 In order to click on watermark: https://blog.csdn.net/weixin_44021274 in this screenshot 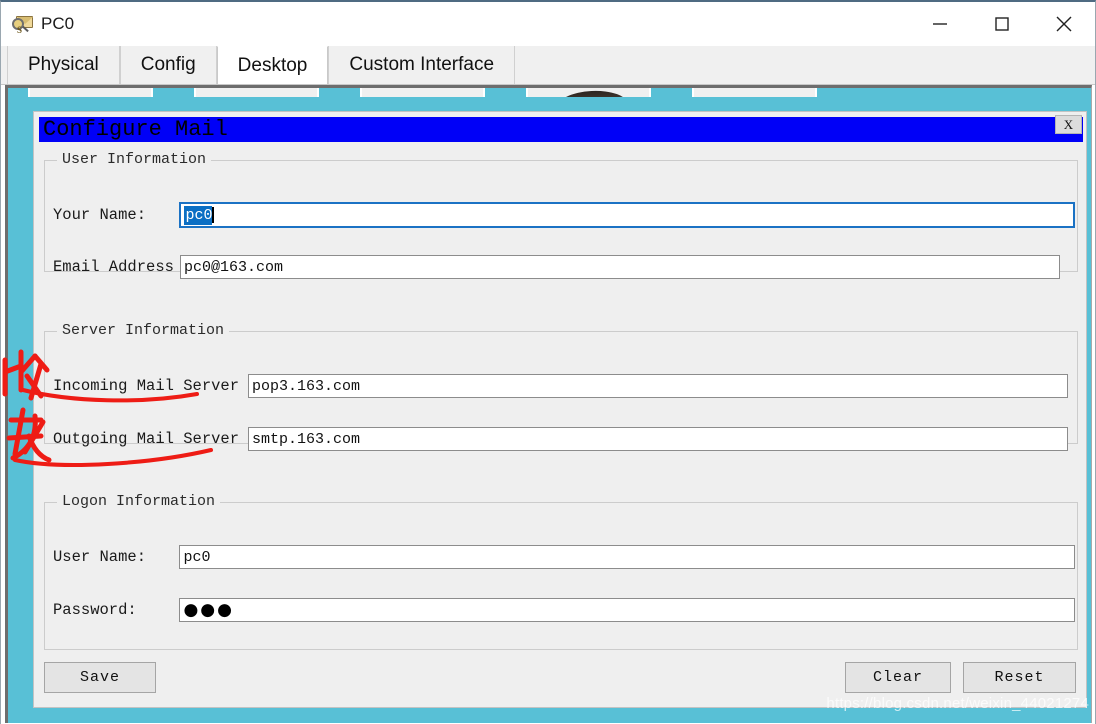, I will do `click(957, 703)`.